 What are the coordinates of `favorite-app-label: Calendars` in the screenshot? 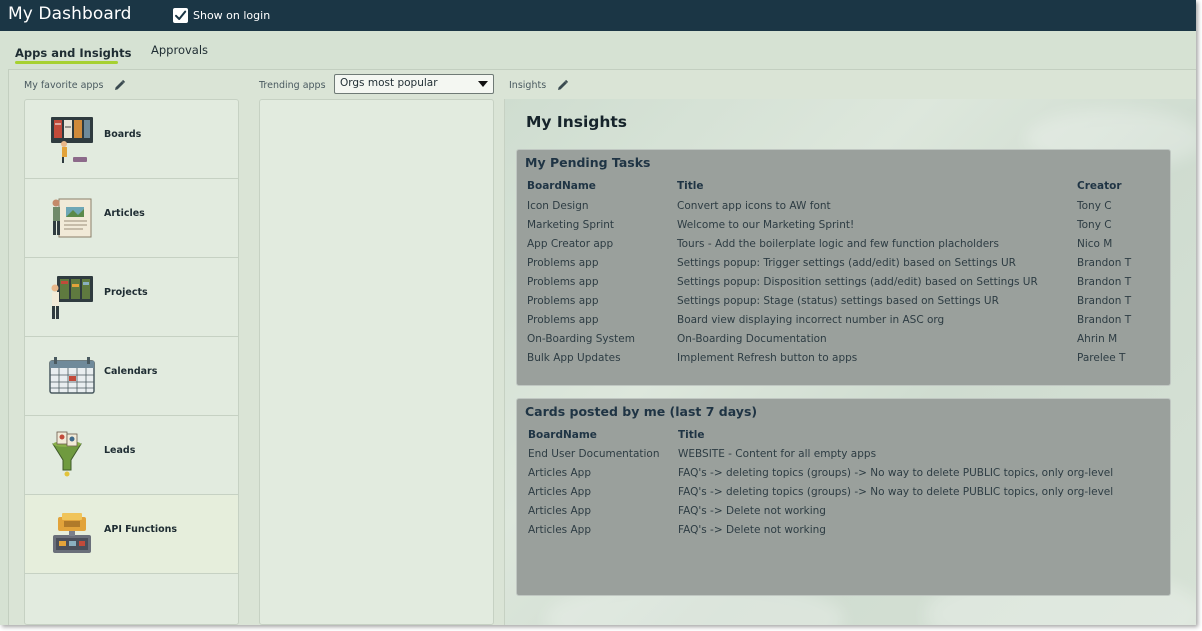 It's located at (131, 371).